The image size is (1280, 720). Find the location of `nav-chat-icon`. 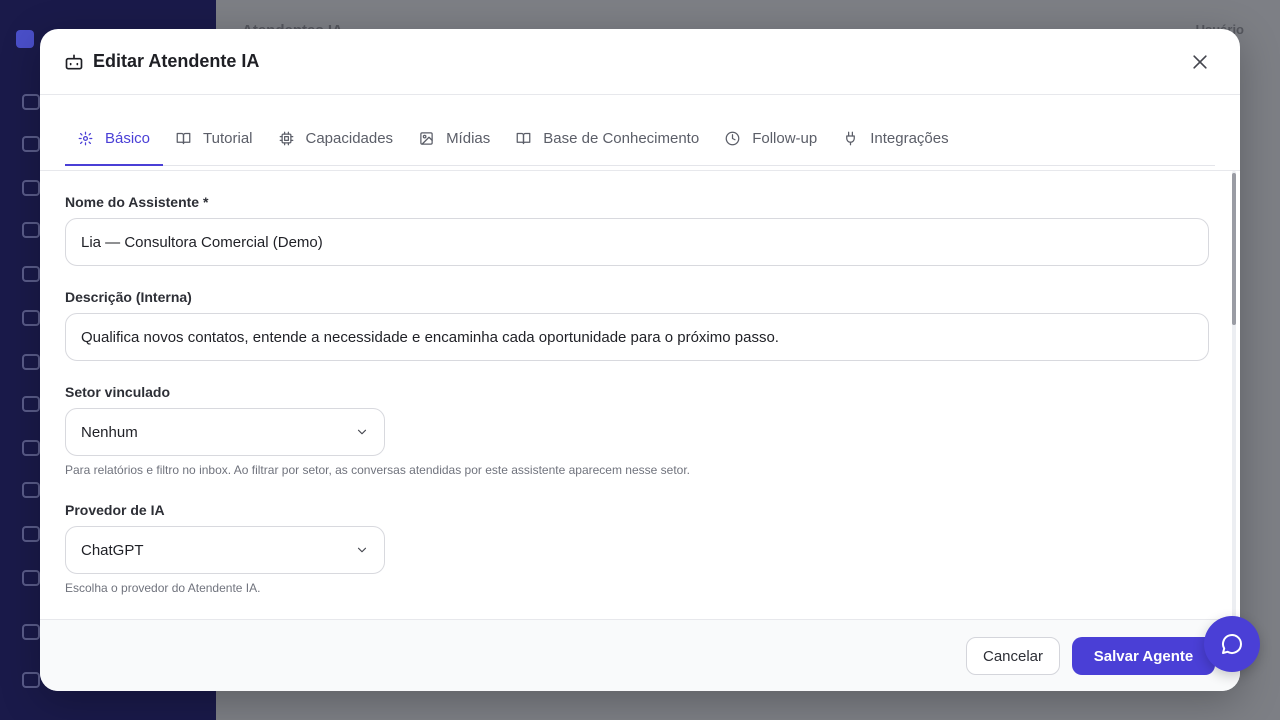

nav-chat-icon is located at coordinates (31, 188).